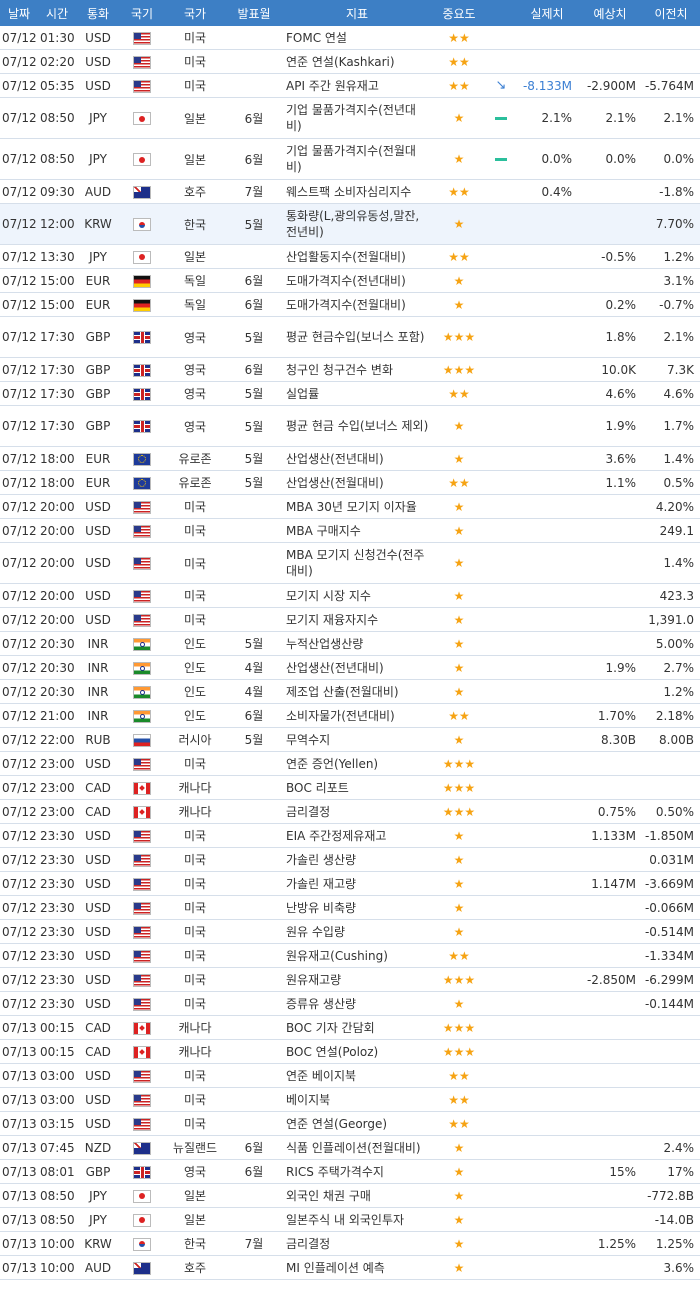 The height and width of the screenshot is (1293, 700). What do you see at coordinates (57, 13) in the screenshot?
I see `header-time: 시간` at bounding box center [57, 13].